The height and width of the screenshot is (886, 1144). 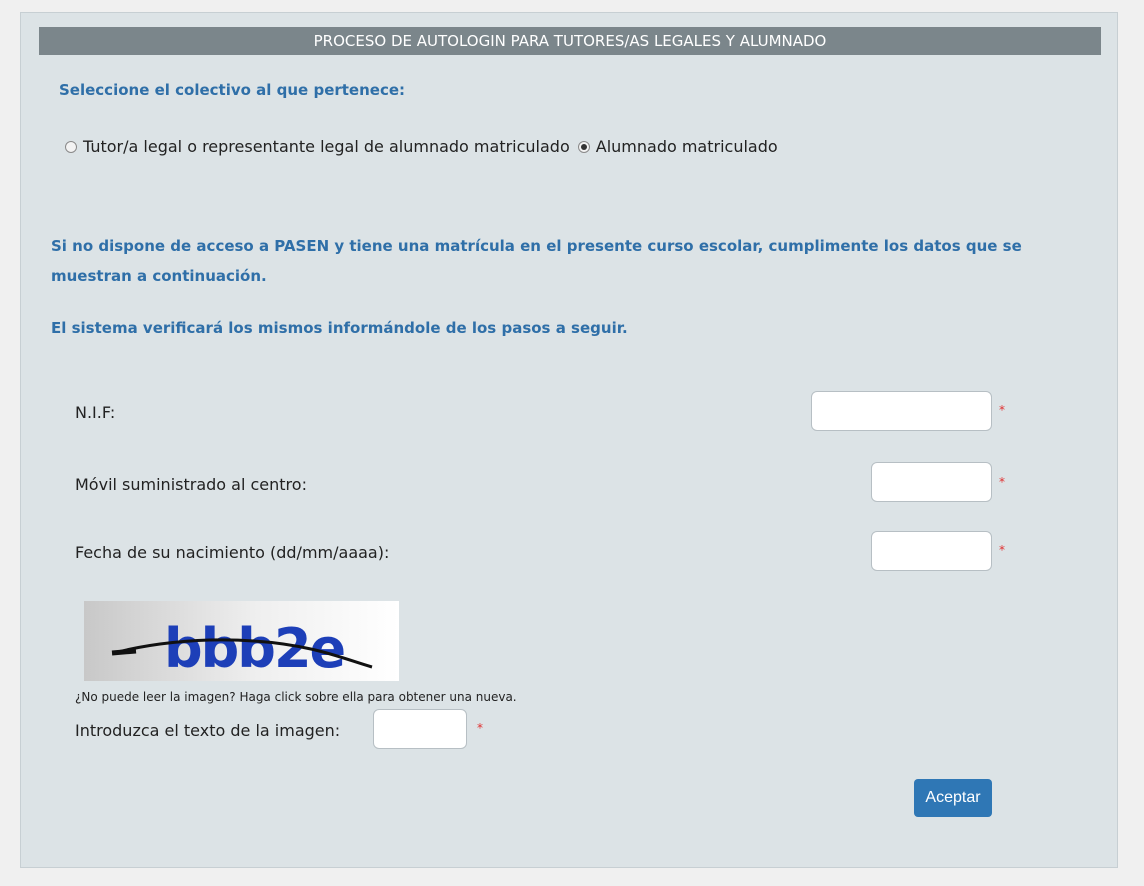 I want to click on radio-tutor, so click(x=71, y=146).